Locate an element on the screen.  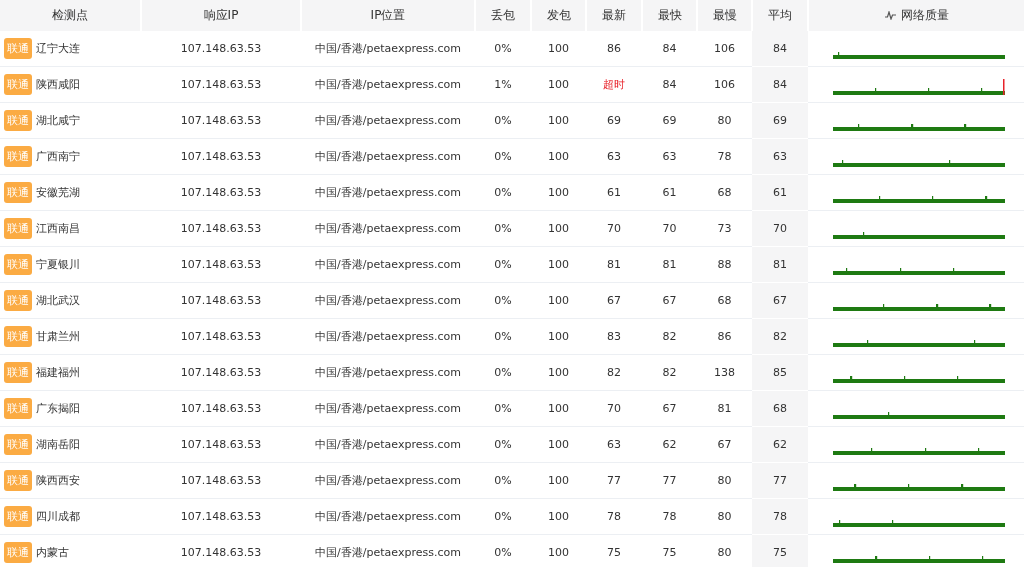
column-header: 丢包 is located at coordinates (503, 15).